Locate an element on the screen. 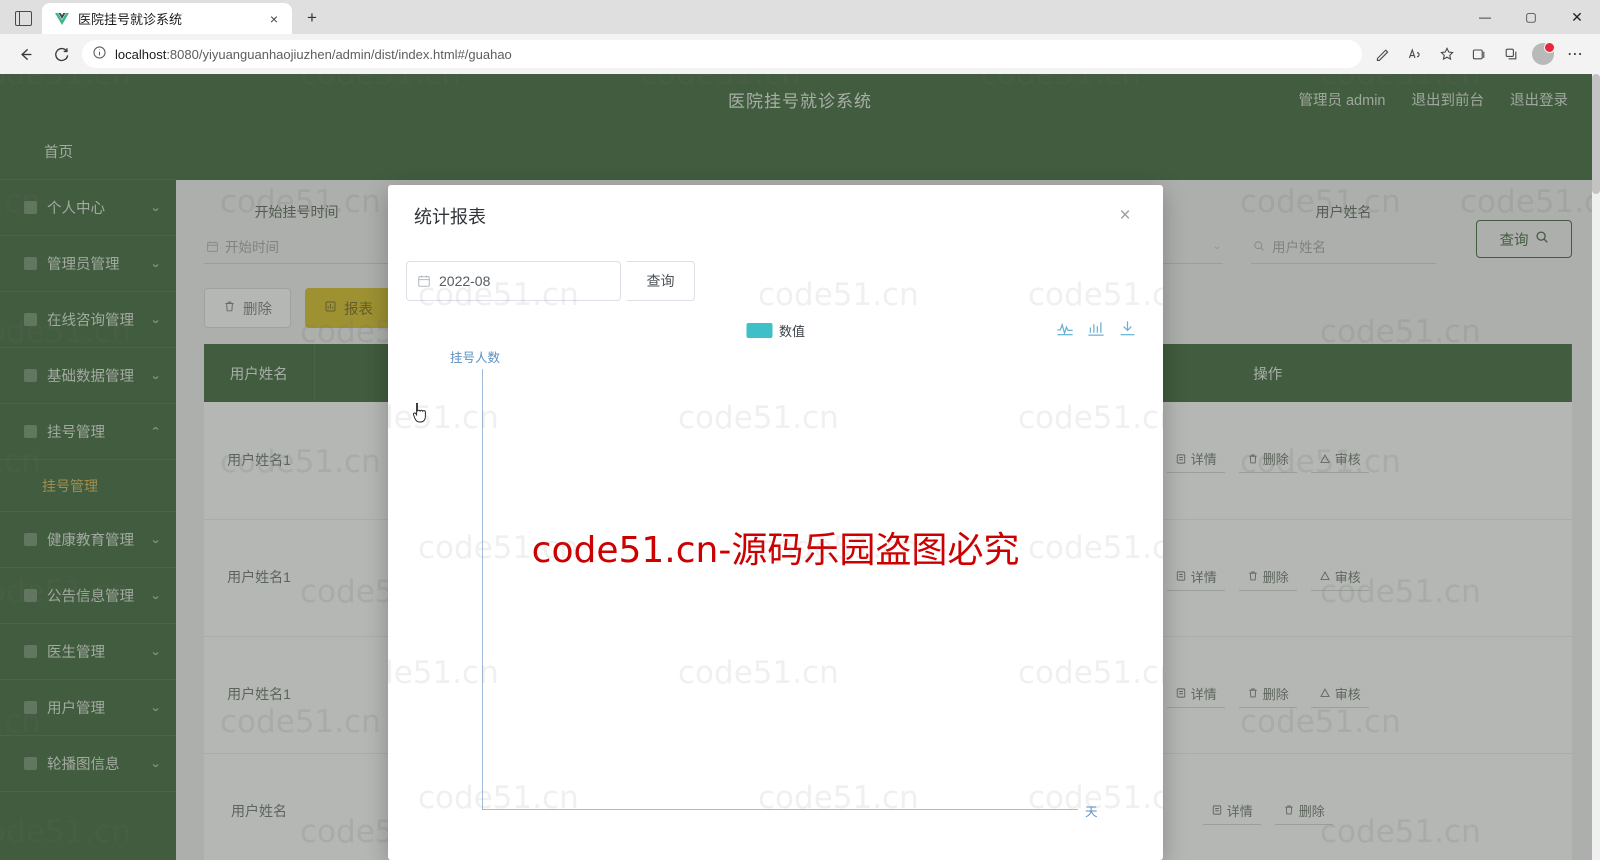 The image size is (1600, 860). modal-header: 统计报表 × is located at coordinates (775, 216).